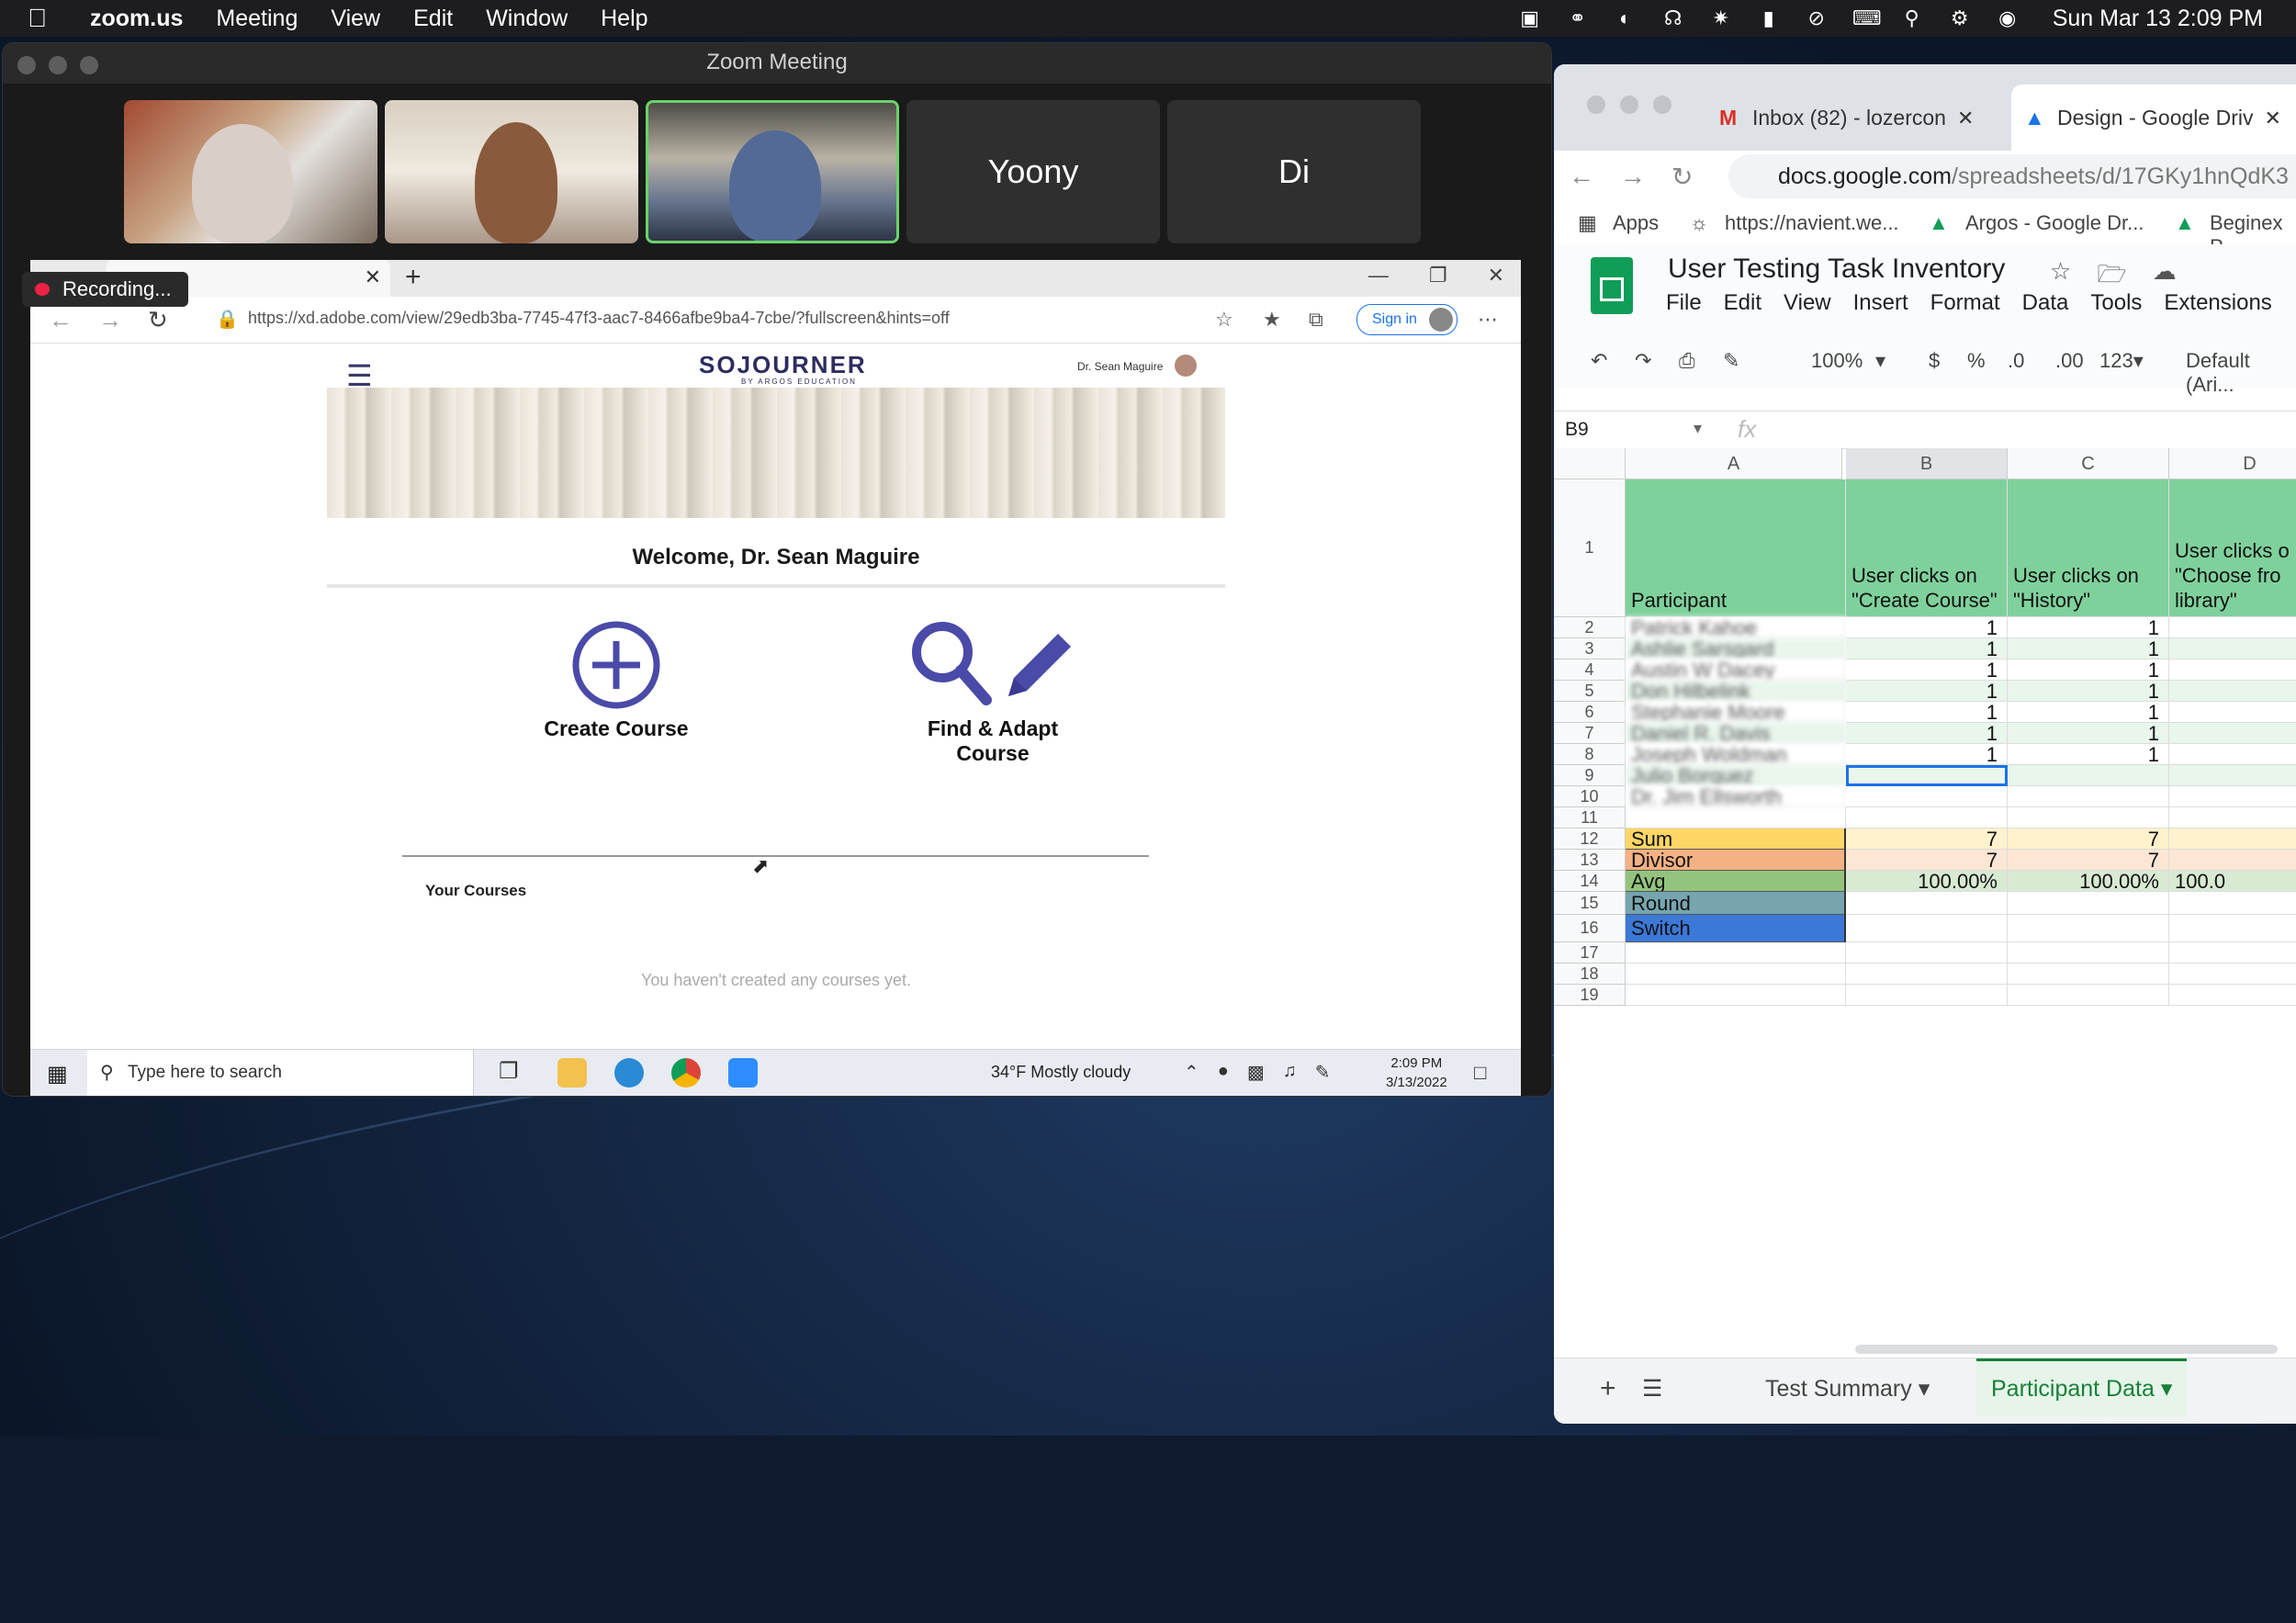  I want to click on name-box: B9, so click(1577, 430).